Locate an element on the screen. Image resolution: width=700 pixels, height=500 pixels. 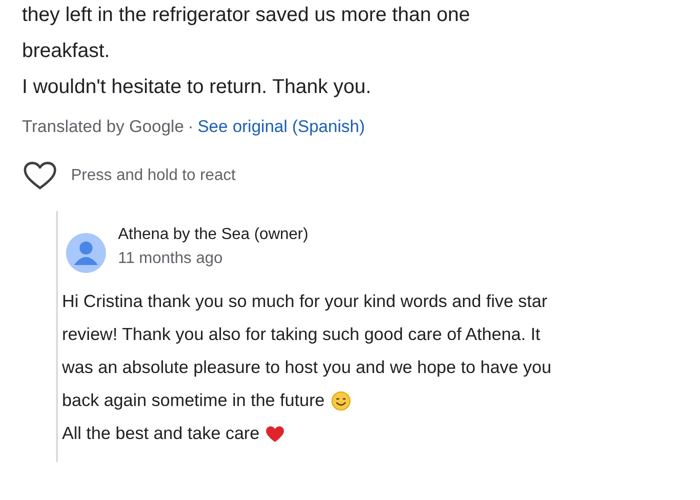
translation-note: Translated by Google is located at coordinates (103, 127).